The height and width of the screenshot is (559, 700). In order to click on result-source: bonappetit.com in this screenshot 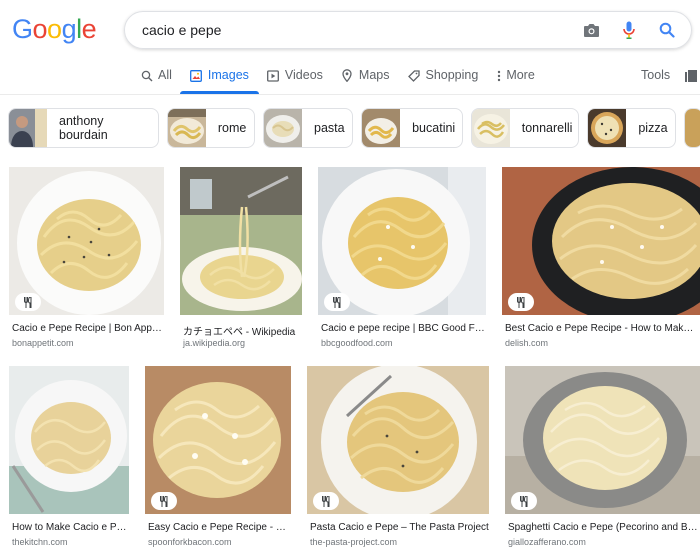, I will do `click(43, 343)`.